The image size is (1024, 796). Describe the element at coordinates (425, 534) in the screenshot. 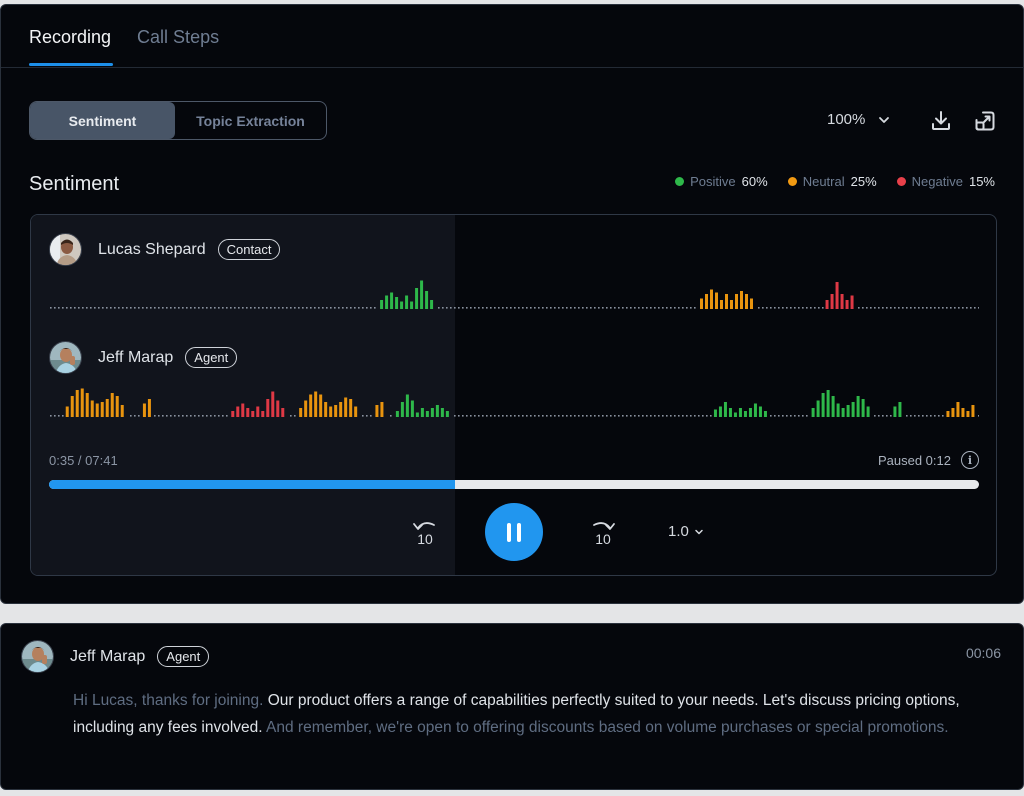

I see `skip-back-button: 10` at that location.